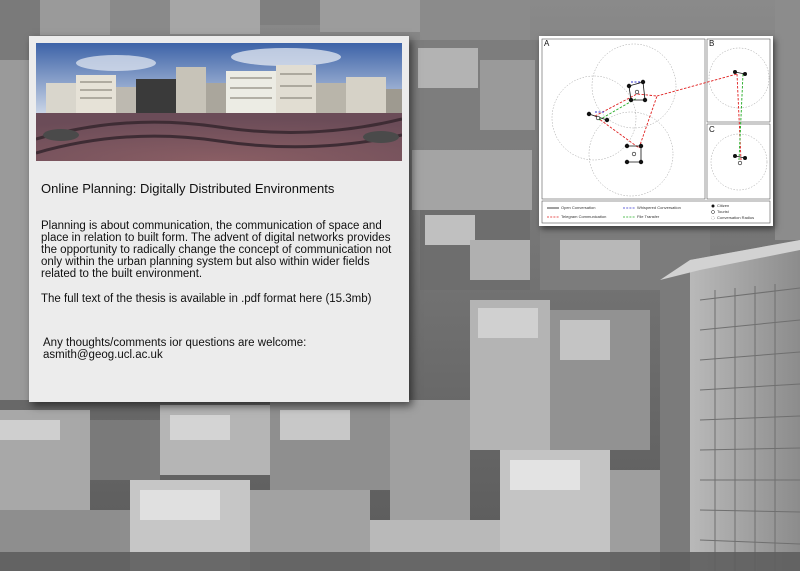 This screenshot has height=571, width=800. Describe the element at coordinates (584, 216) in the screenshot. I see `legend-telegram-communication: Telegram Communication` at that location.